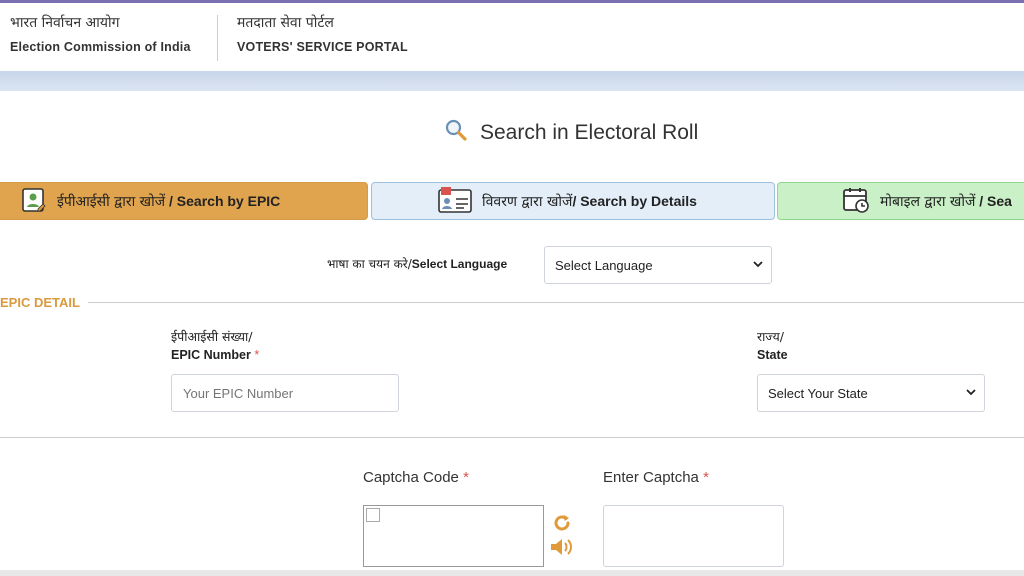  What do you see at coordinates (658, 265) in the screenshot?
I see `language-select: Select Language` at bounding box center [658, 265].